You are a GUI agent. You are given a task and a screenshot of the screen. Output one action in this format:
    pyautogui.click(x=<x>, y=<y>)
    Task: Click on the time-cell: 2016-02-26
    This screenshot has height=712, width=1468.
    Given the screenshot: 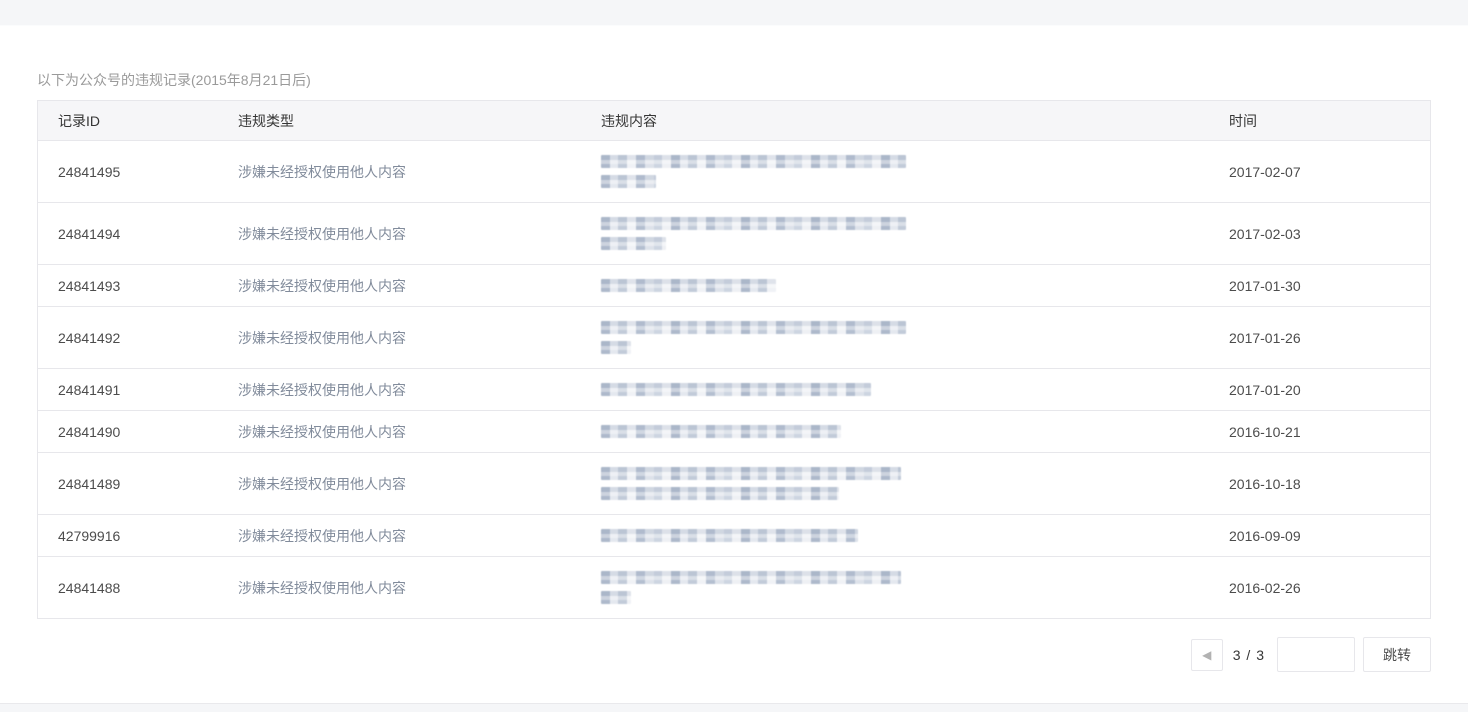 What is the action you would take?
    pyautogui.click(x=1265, y=587)
    